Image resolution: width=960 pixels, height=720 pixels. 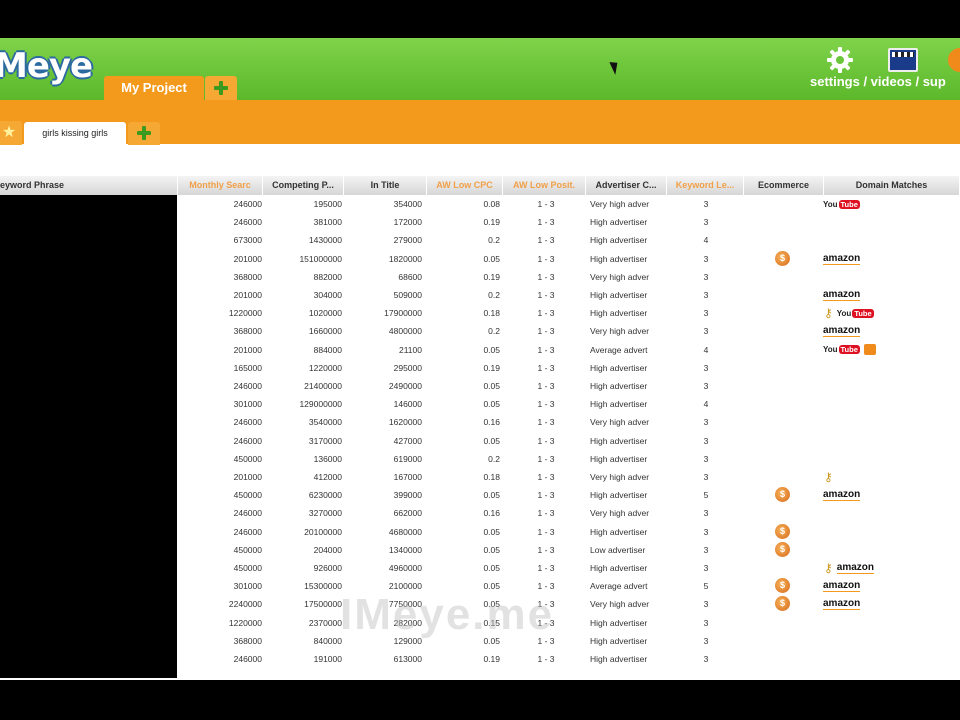 I want to click on domain-matches: ⚷ You Tube, so click(x=849, y=313).